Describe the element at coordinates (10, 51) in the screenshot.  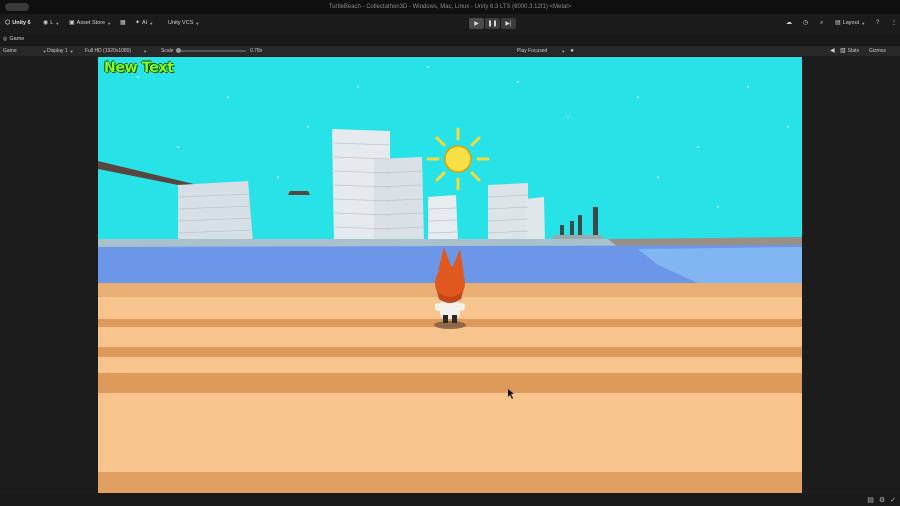
I see `mode-value: Game` at that location.